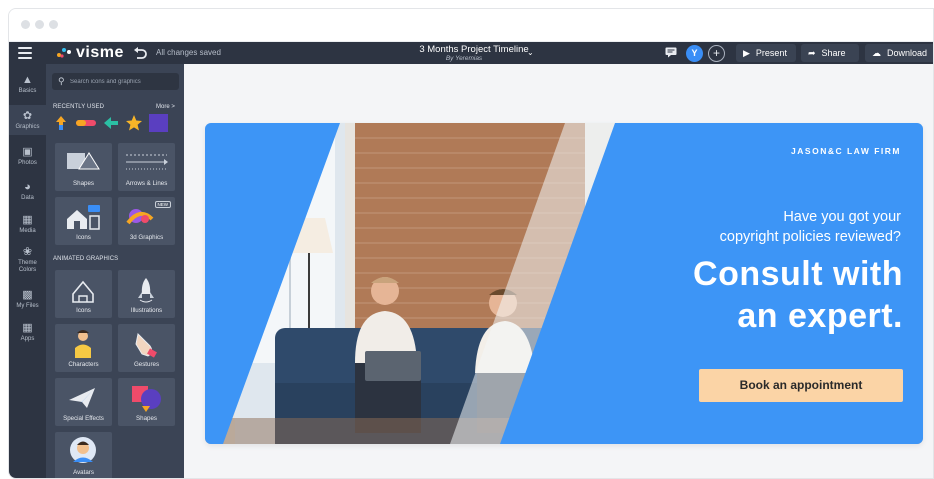  I want to click on share-arrow-icon: ➦, so click(812, 52).